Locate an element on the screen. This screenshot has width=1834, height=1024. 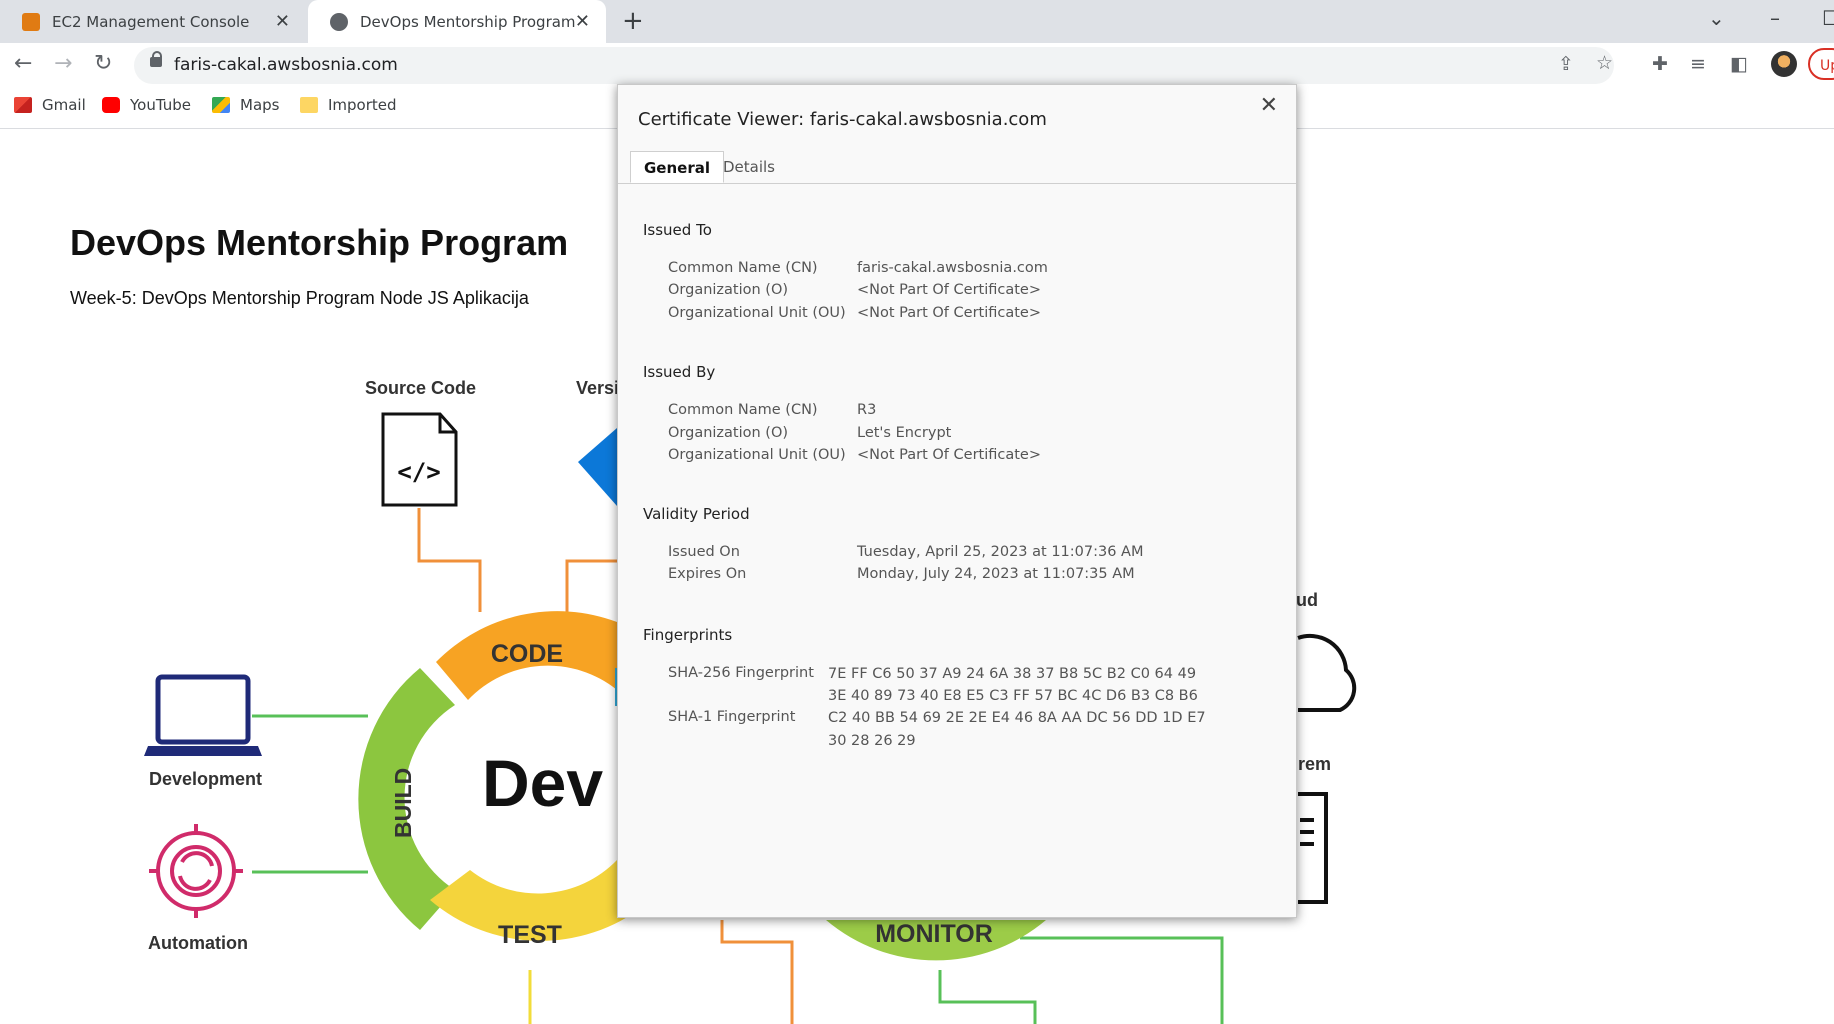
issued-on-value: Tuesday, April 25, 2023 at 11:07:36 AM is located at coordinates (1000, 552).